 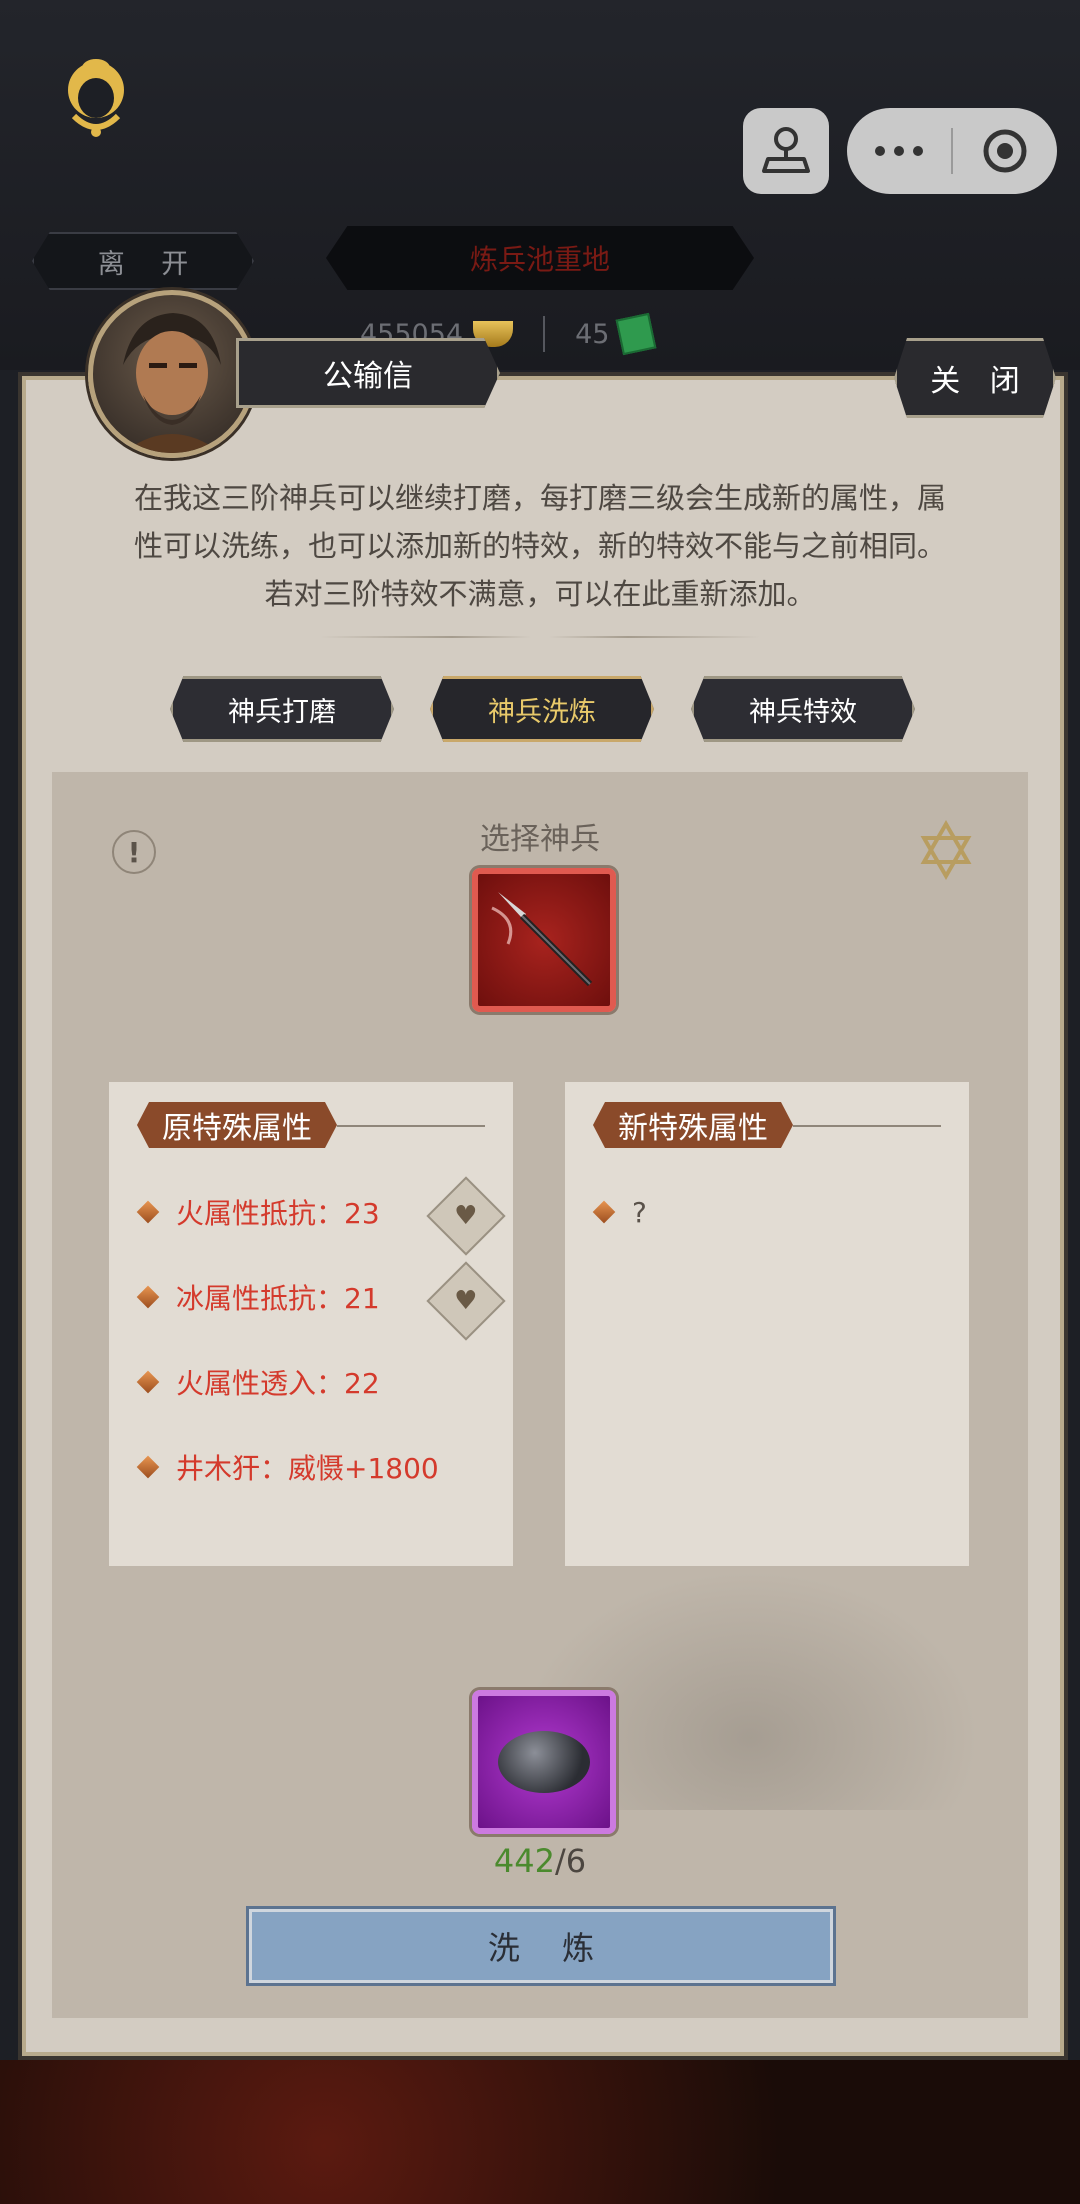 I want to click on select-weapon-label: 选择神兵, so click(x=540, y=839).